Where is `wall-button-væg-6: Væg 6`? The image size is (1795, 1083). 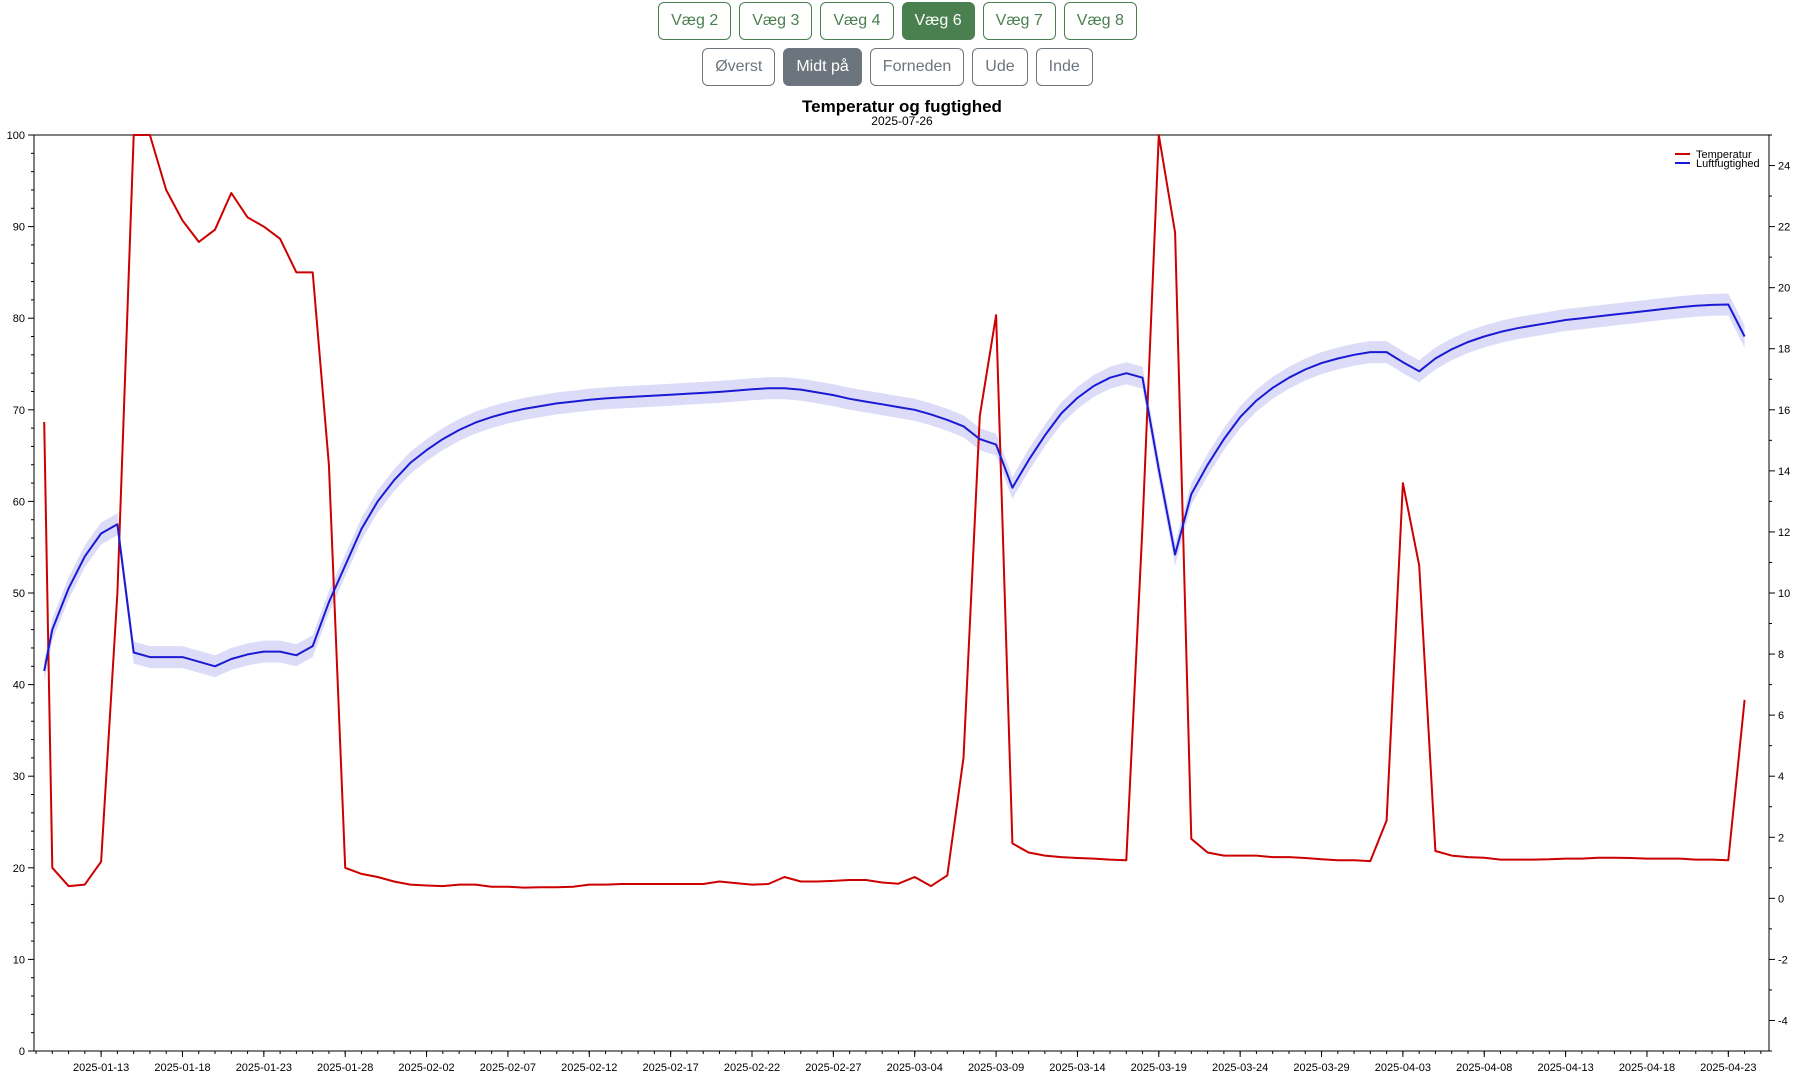
wall-button-væg-6: Væg 6 is located at coordinates (938, 21).